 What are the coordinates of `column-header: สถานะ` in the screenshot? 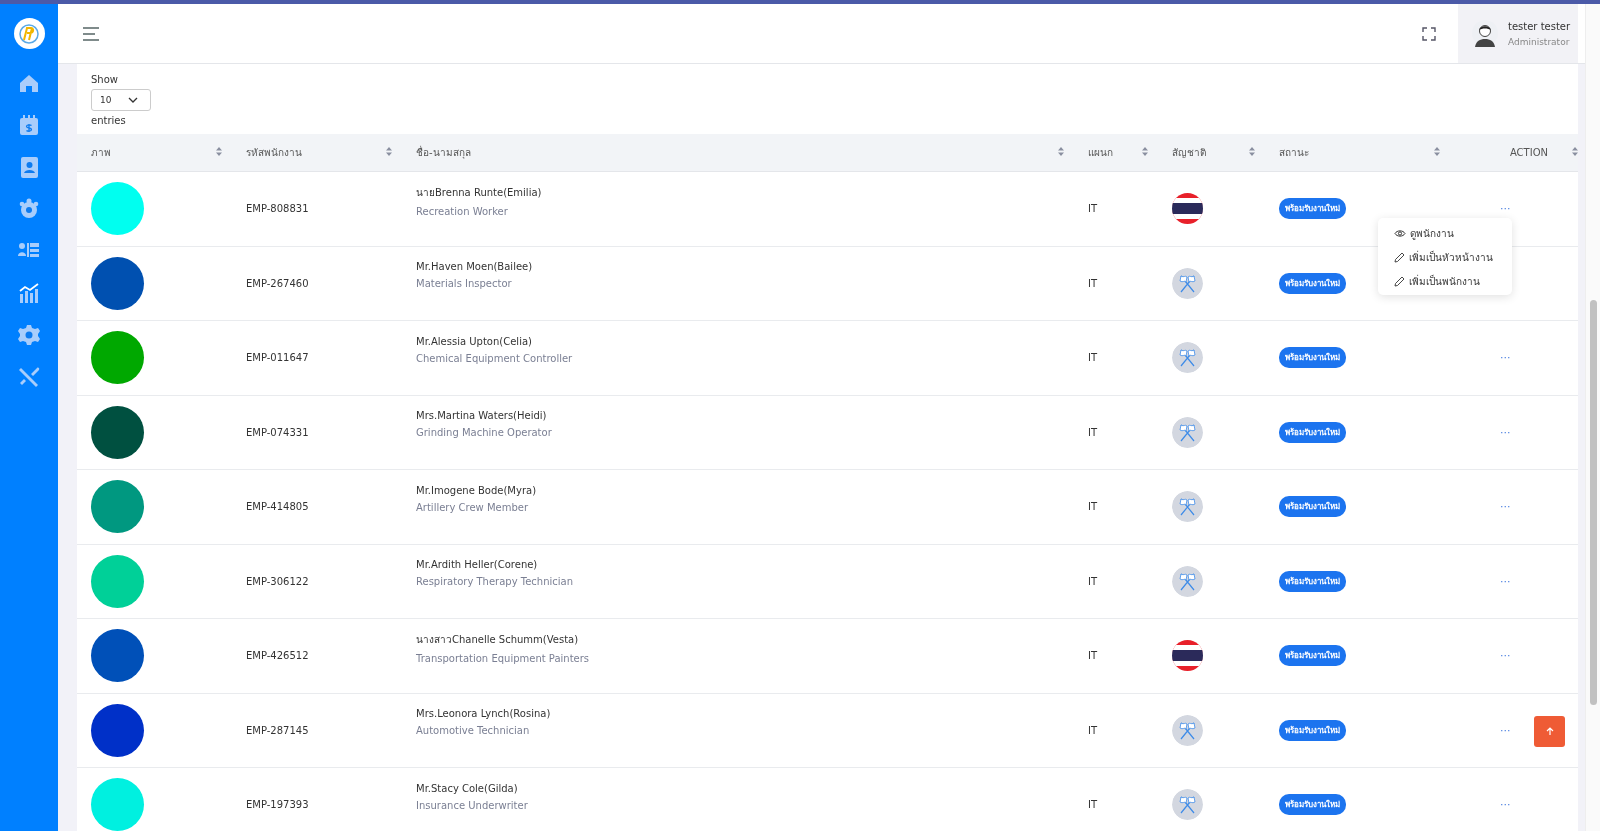 It's located at (1357, 152).